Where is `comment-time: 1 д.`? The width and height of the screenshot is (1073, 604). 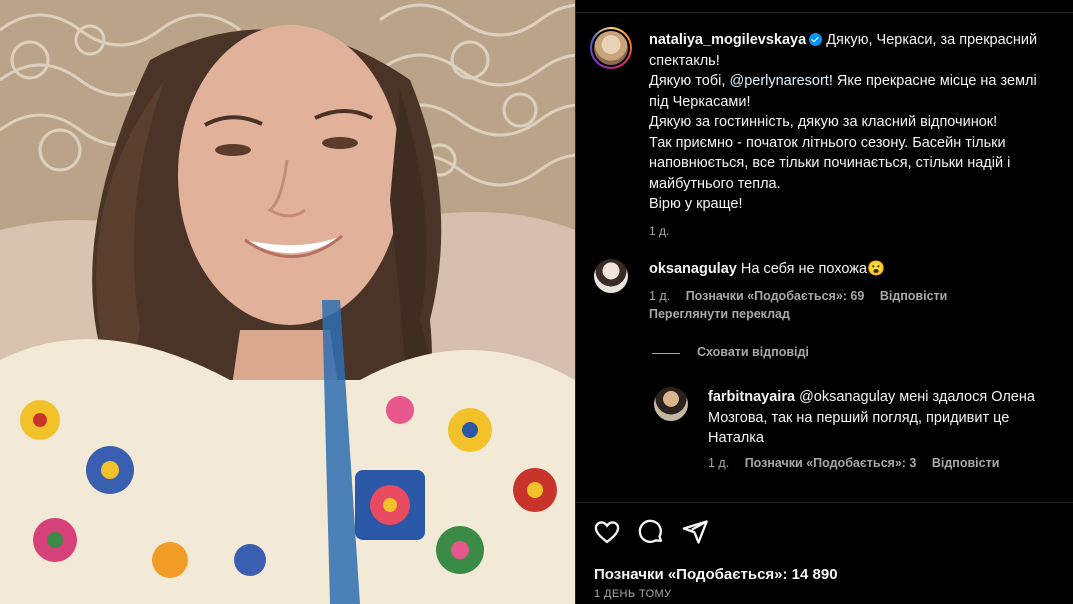
comment-time: 1 д. is located at coordinates (659, 296).